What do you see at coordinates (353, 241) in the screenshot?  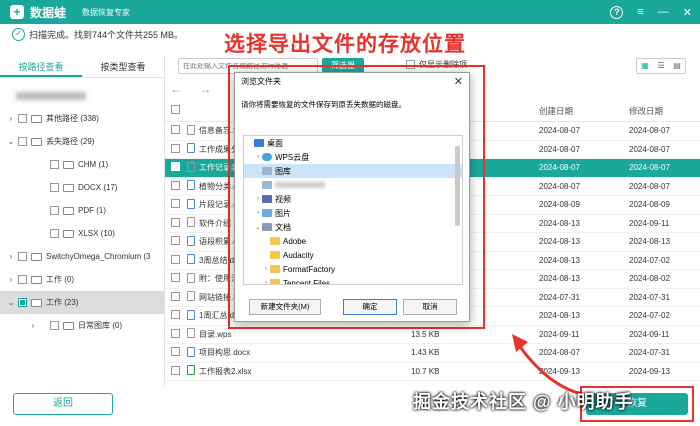 I see `folder-tree-item: Adobe` at bounding box center [353, 241].